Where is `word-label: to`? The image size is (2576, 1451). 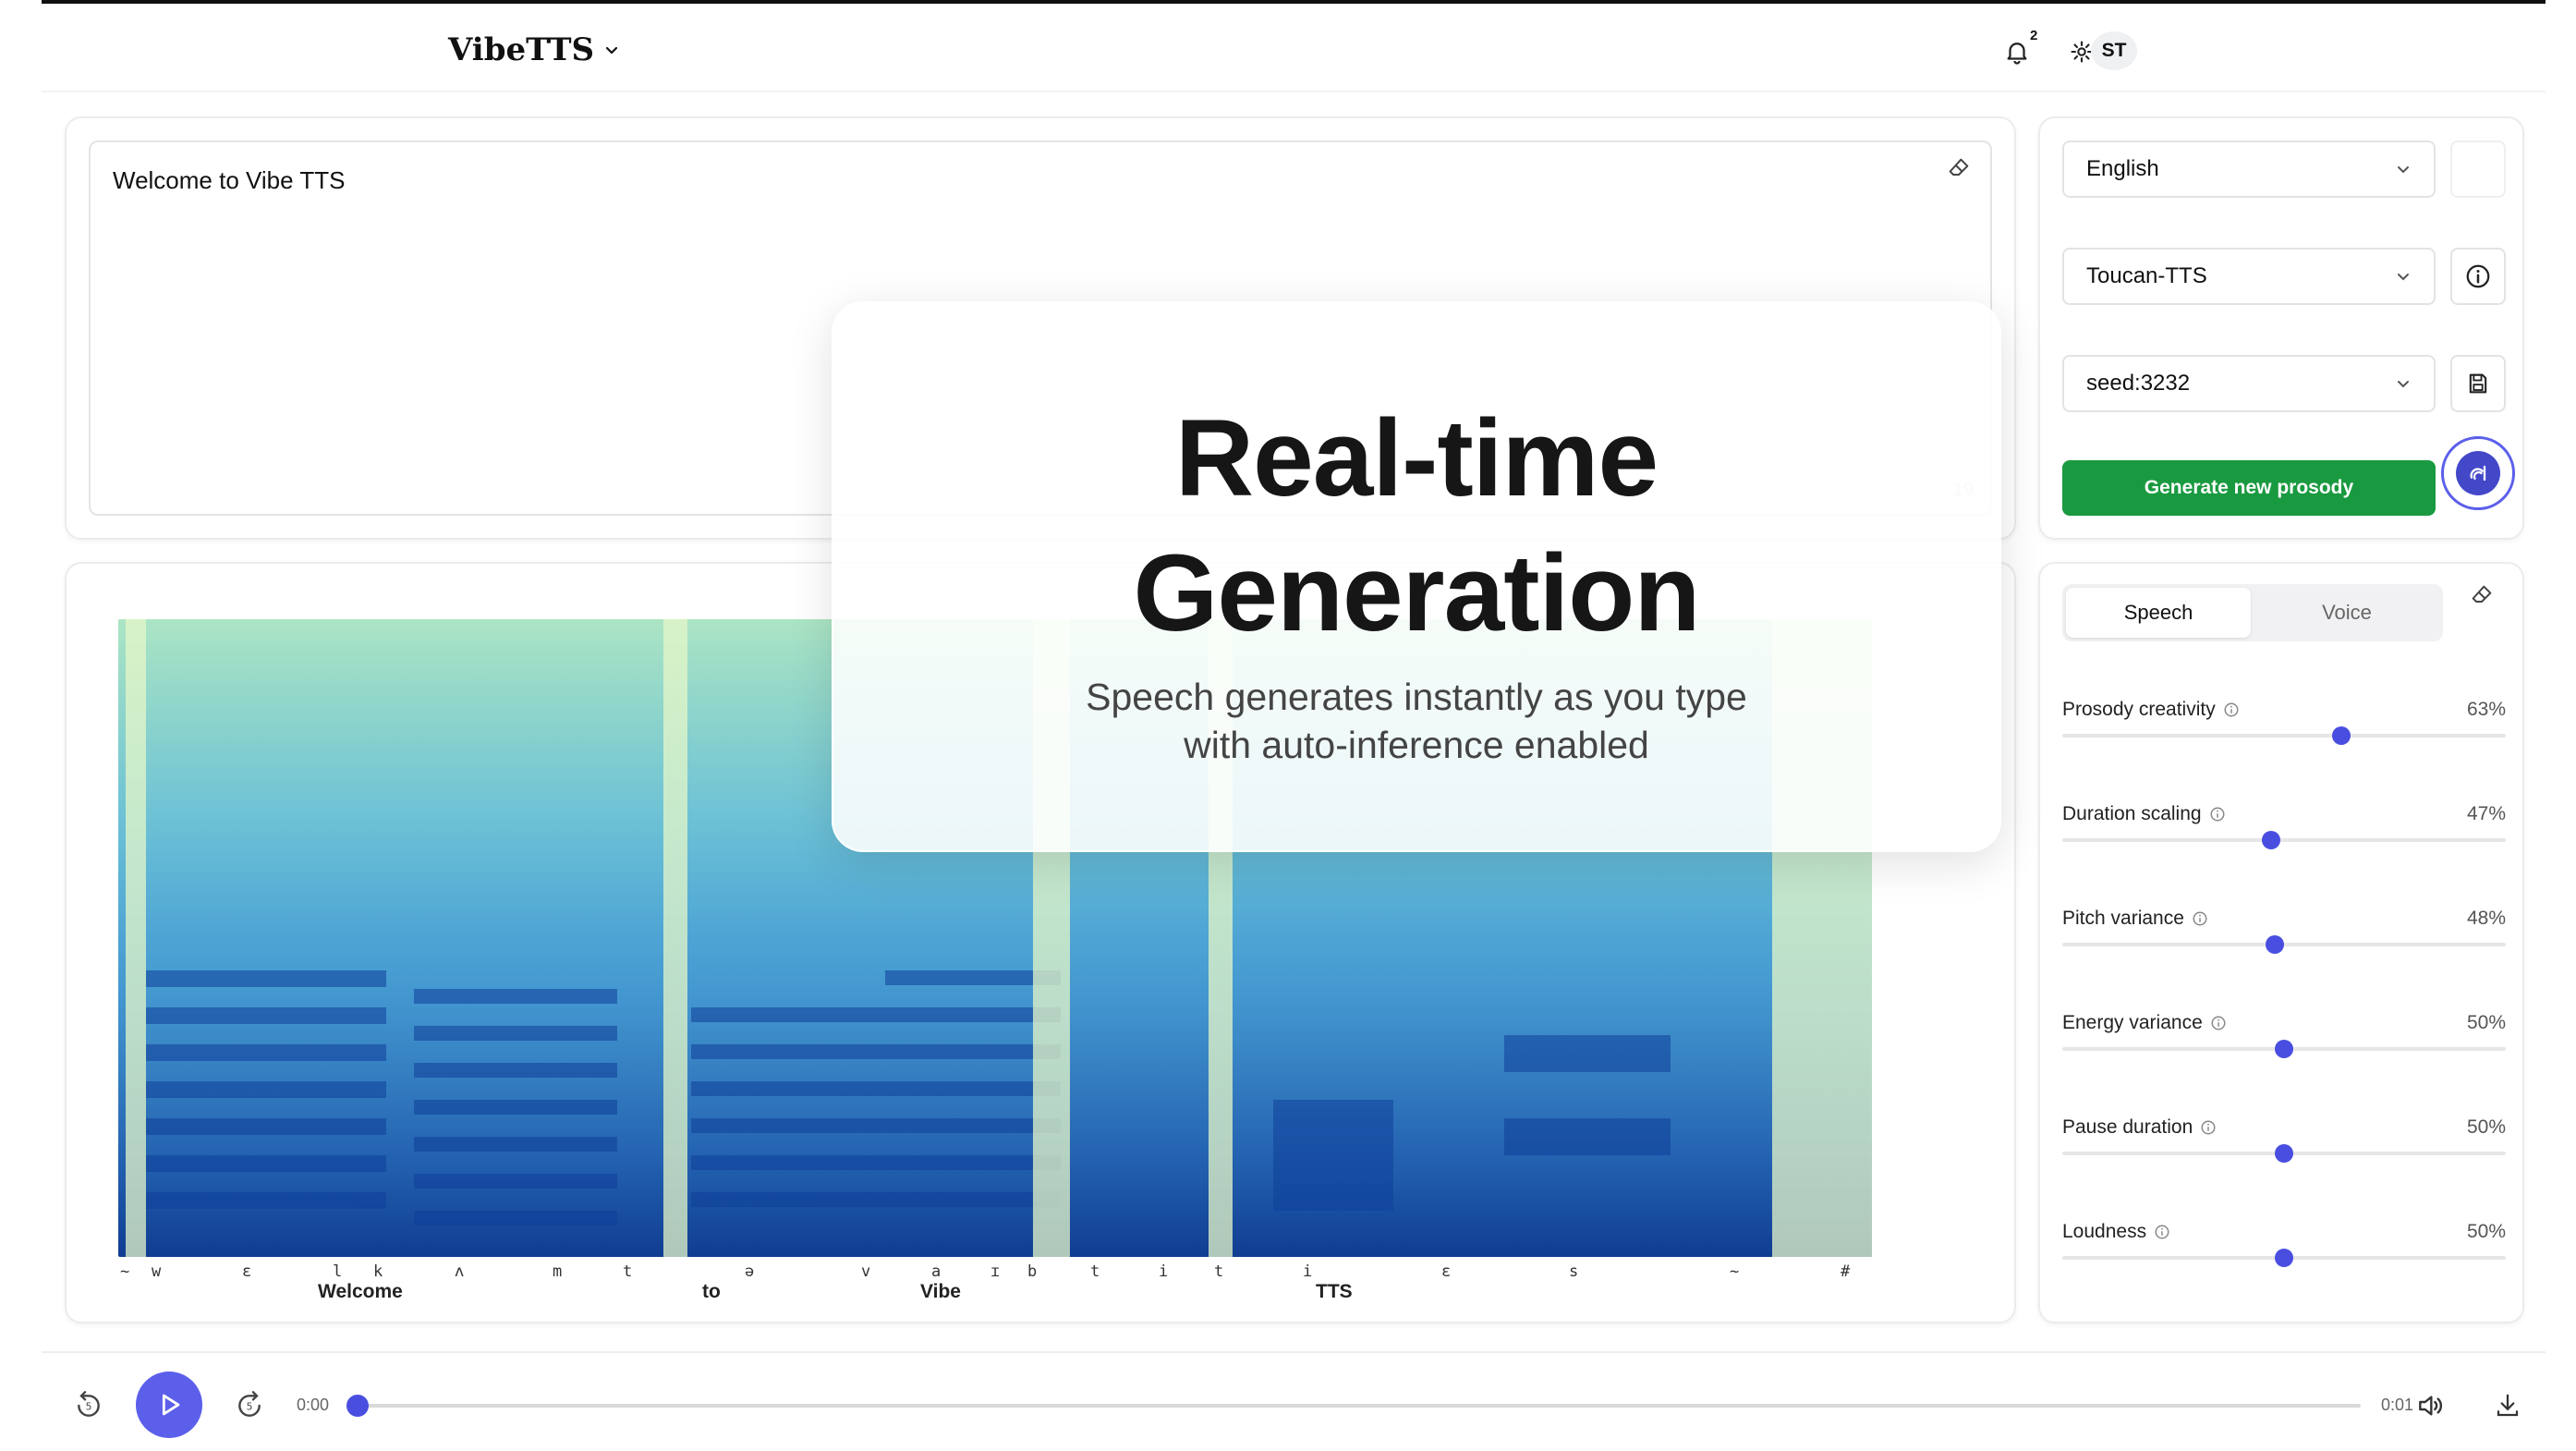
word-label: to is located at coordinates (711, 1291).